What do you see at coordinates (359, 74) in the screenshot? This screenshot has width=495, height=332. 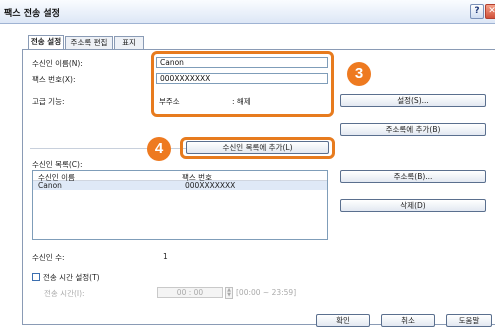 I see `step3-badge: 3` at bounding box center [359, 74].